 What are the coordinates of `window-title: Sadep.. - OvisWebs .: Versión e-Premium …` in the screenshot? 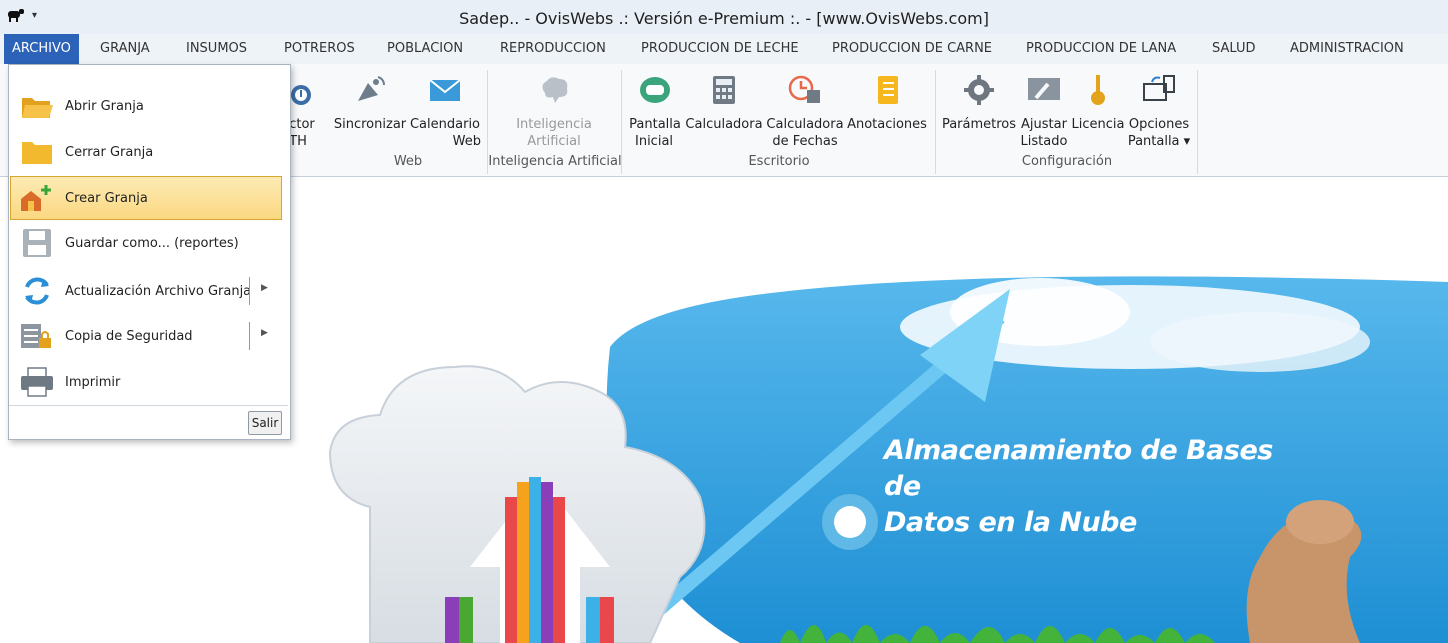 It's located at (724, 18).